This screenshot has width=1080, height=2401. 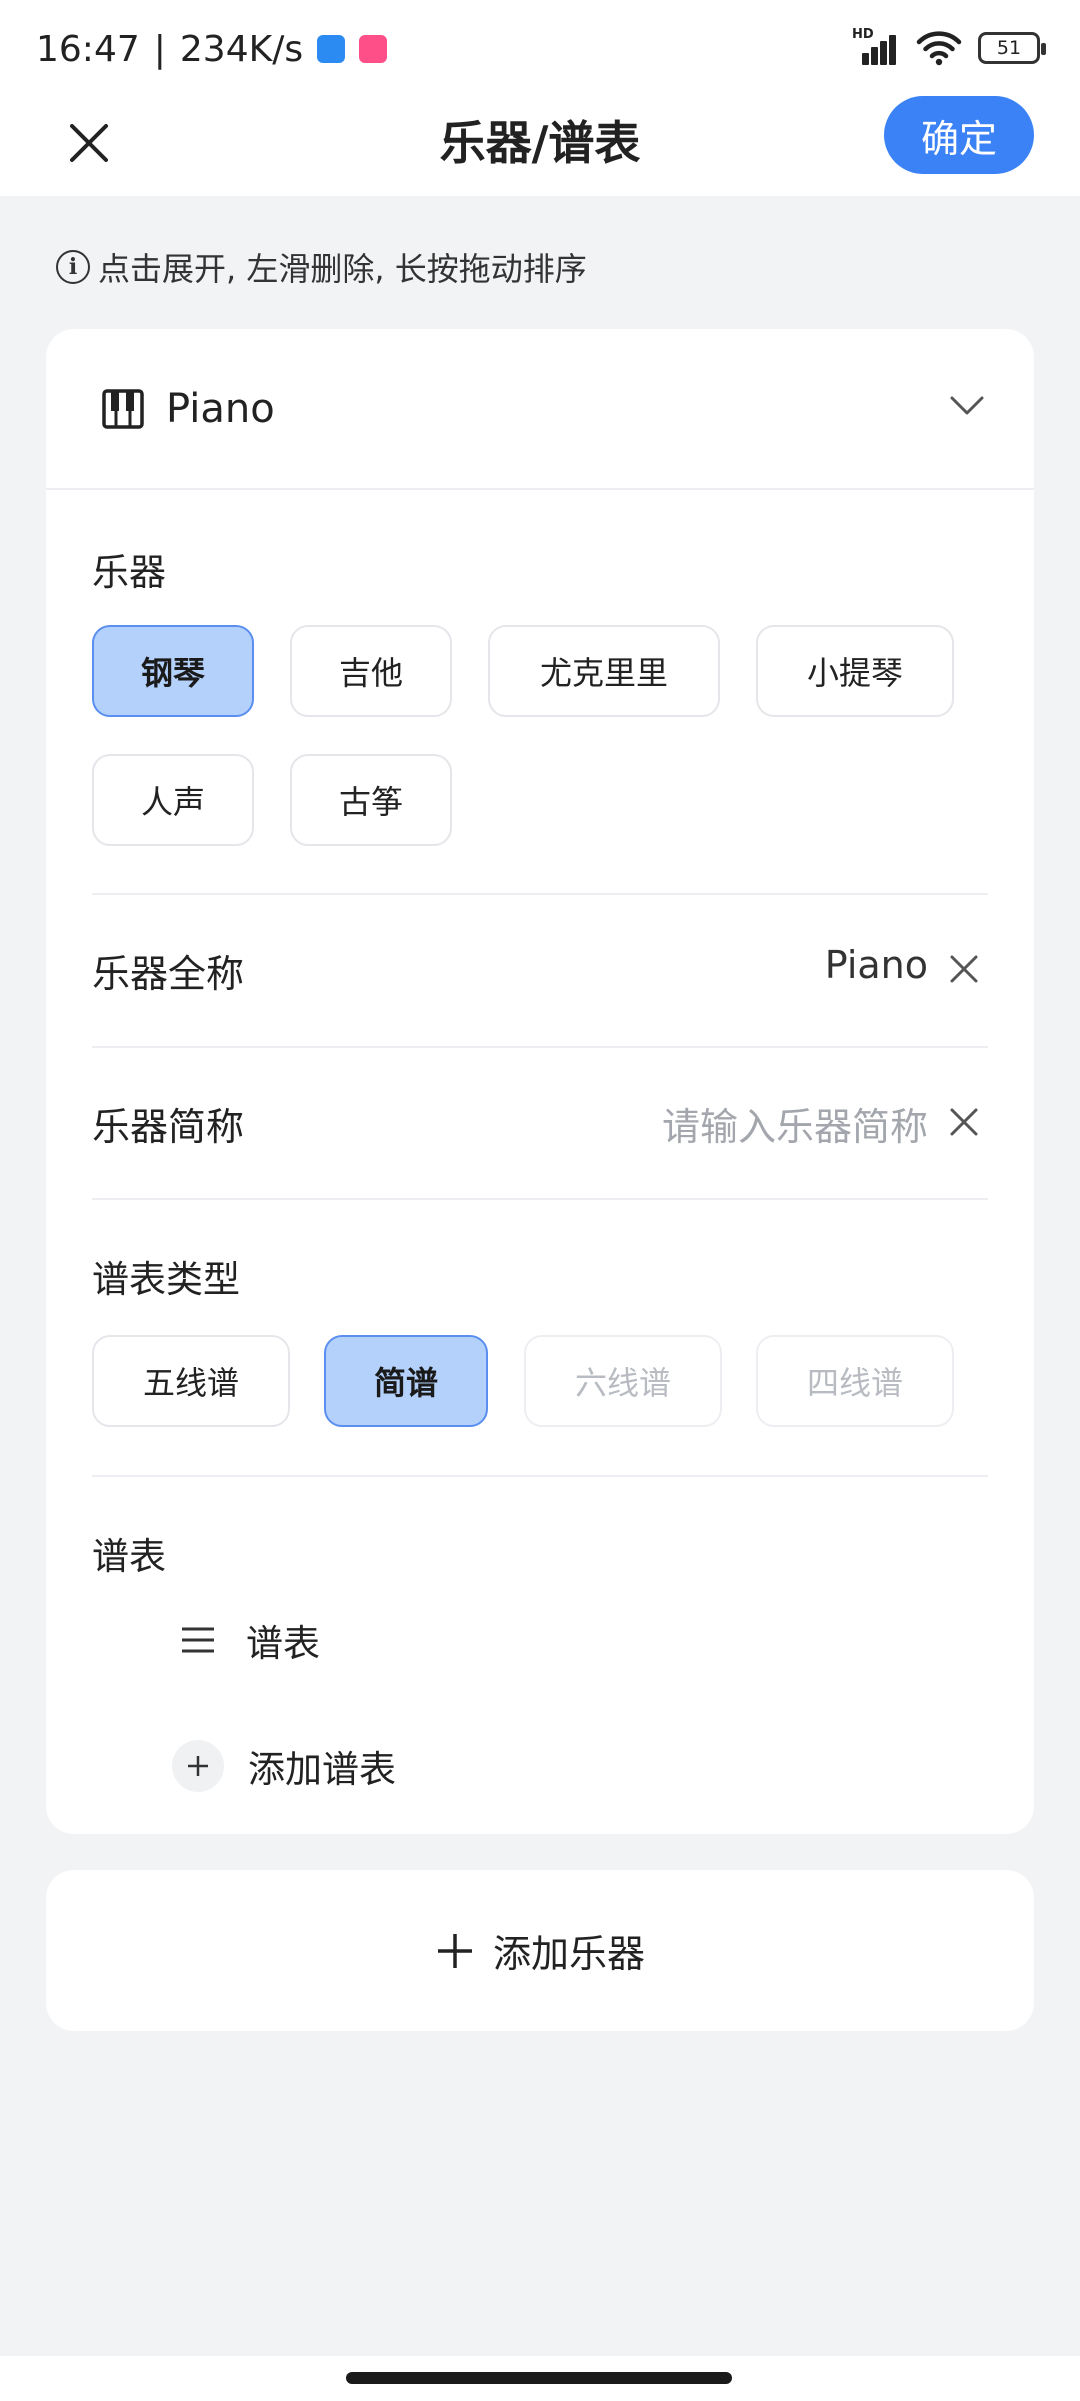 What do you see at coordinates (539, 2378) in the screenshot?
I see `home-indicator` at bounding box center [539, 2378].